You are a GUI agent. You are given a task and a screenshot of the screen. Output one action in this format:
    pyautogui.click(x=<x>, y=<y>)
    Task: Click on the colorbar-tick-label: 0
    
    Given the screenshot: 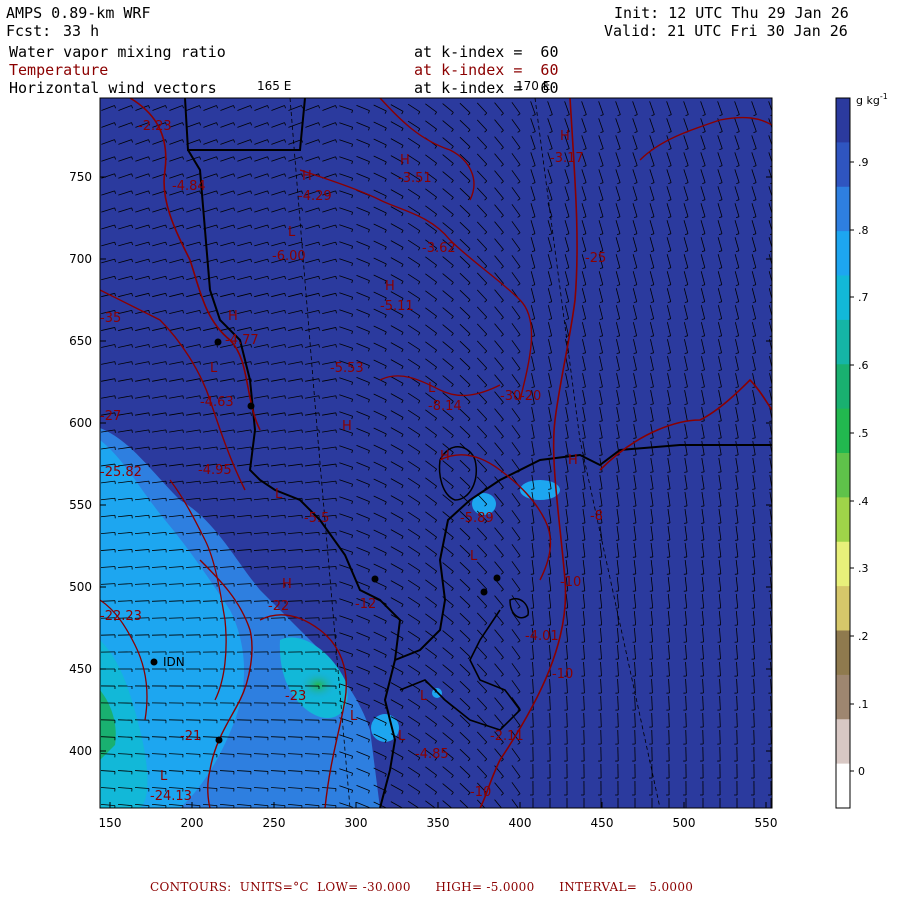 What is the action you would take?
    pyautogui.click(x=861, y=771)
    